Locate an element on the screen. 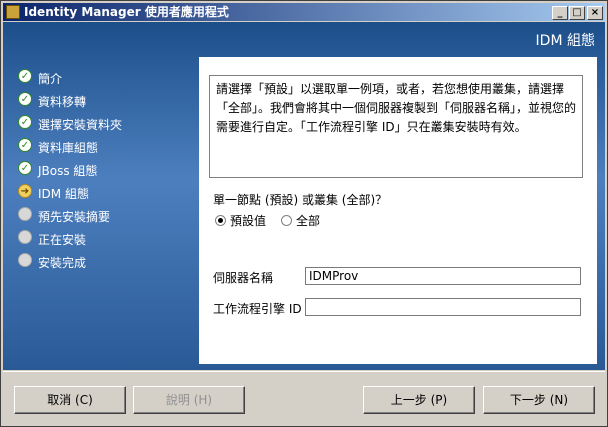 This screenshot has width=608, height=427. step-item: ✓ 選擇安裝資料夾 is located at coordinates (108, 123).